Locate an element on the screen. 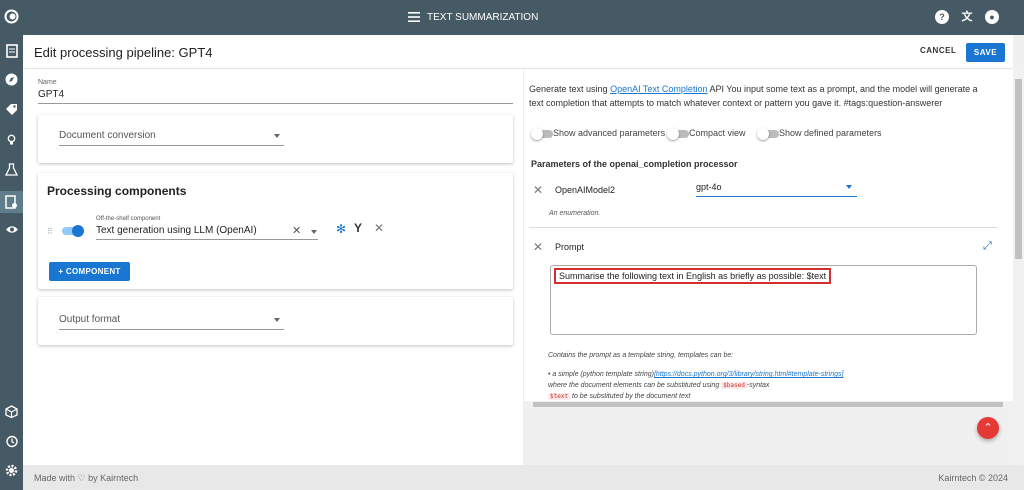  footer-copyright: Kairntech © 2024 is located at coordinates (973, 478).